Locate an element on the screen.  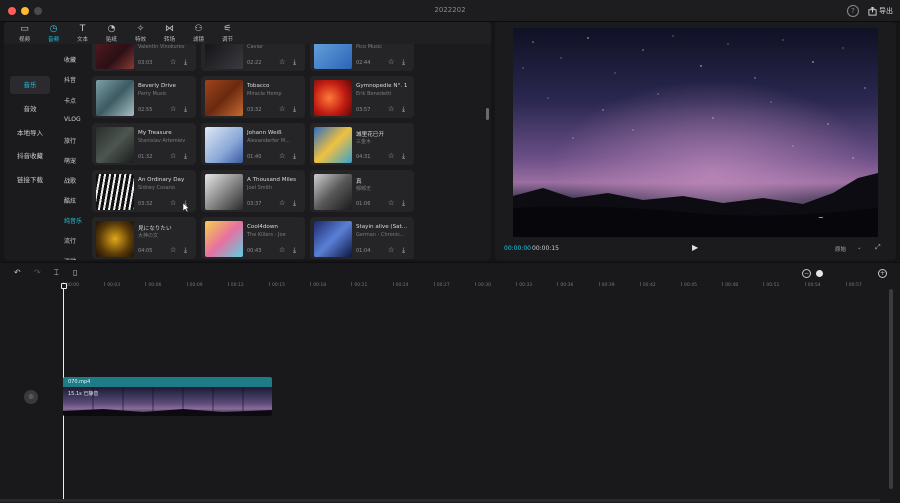
category-beat: 卡点 is located at coordinates (70, 100).